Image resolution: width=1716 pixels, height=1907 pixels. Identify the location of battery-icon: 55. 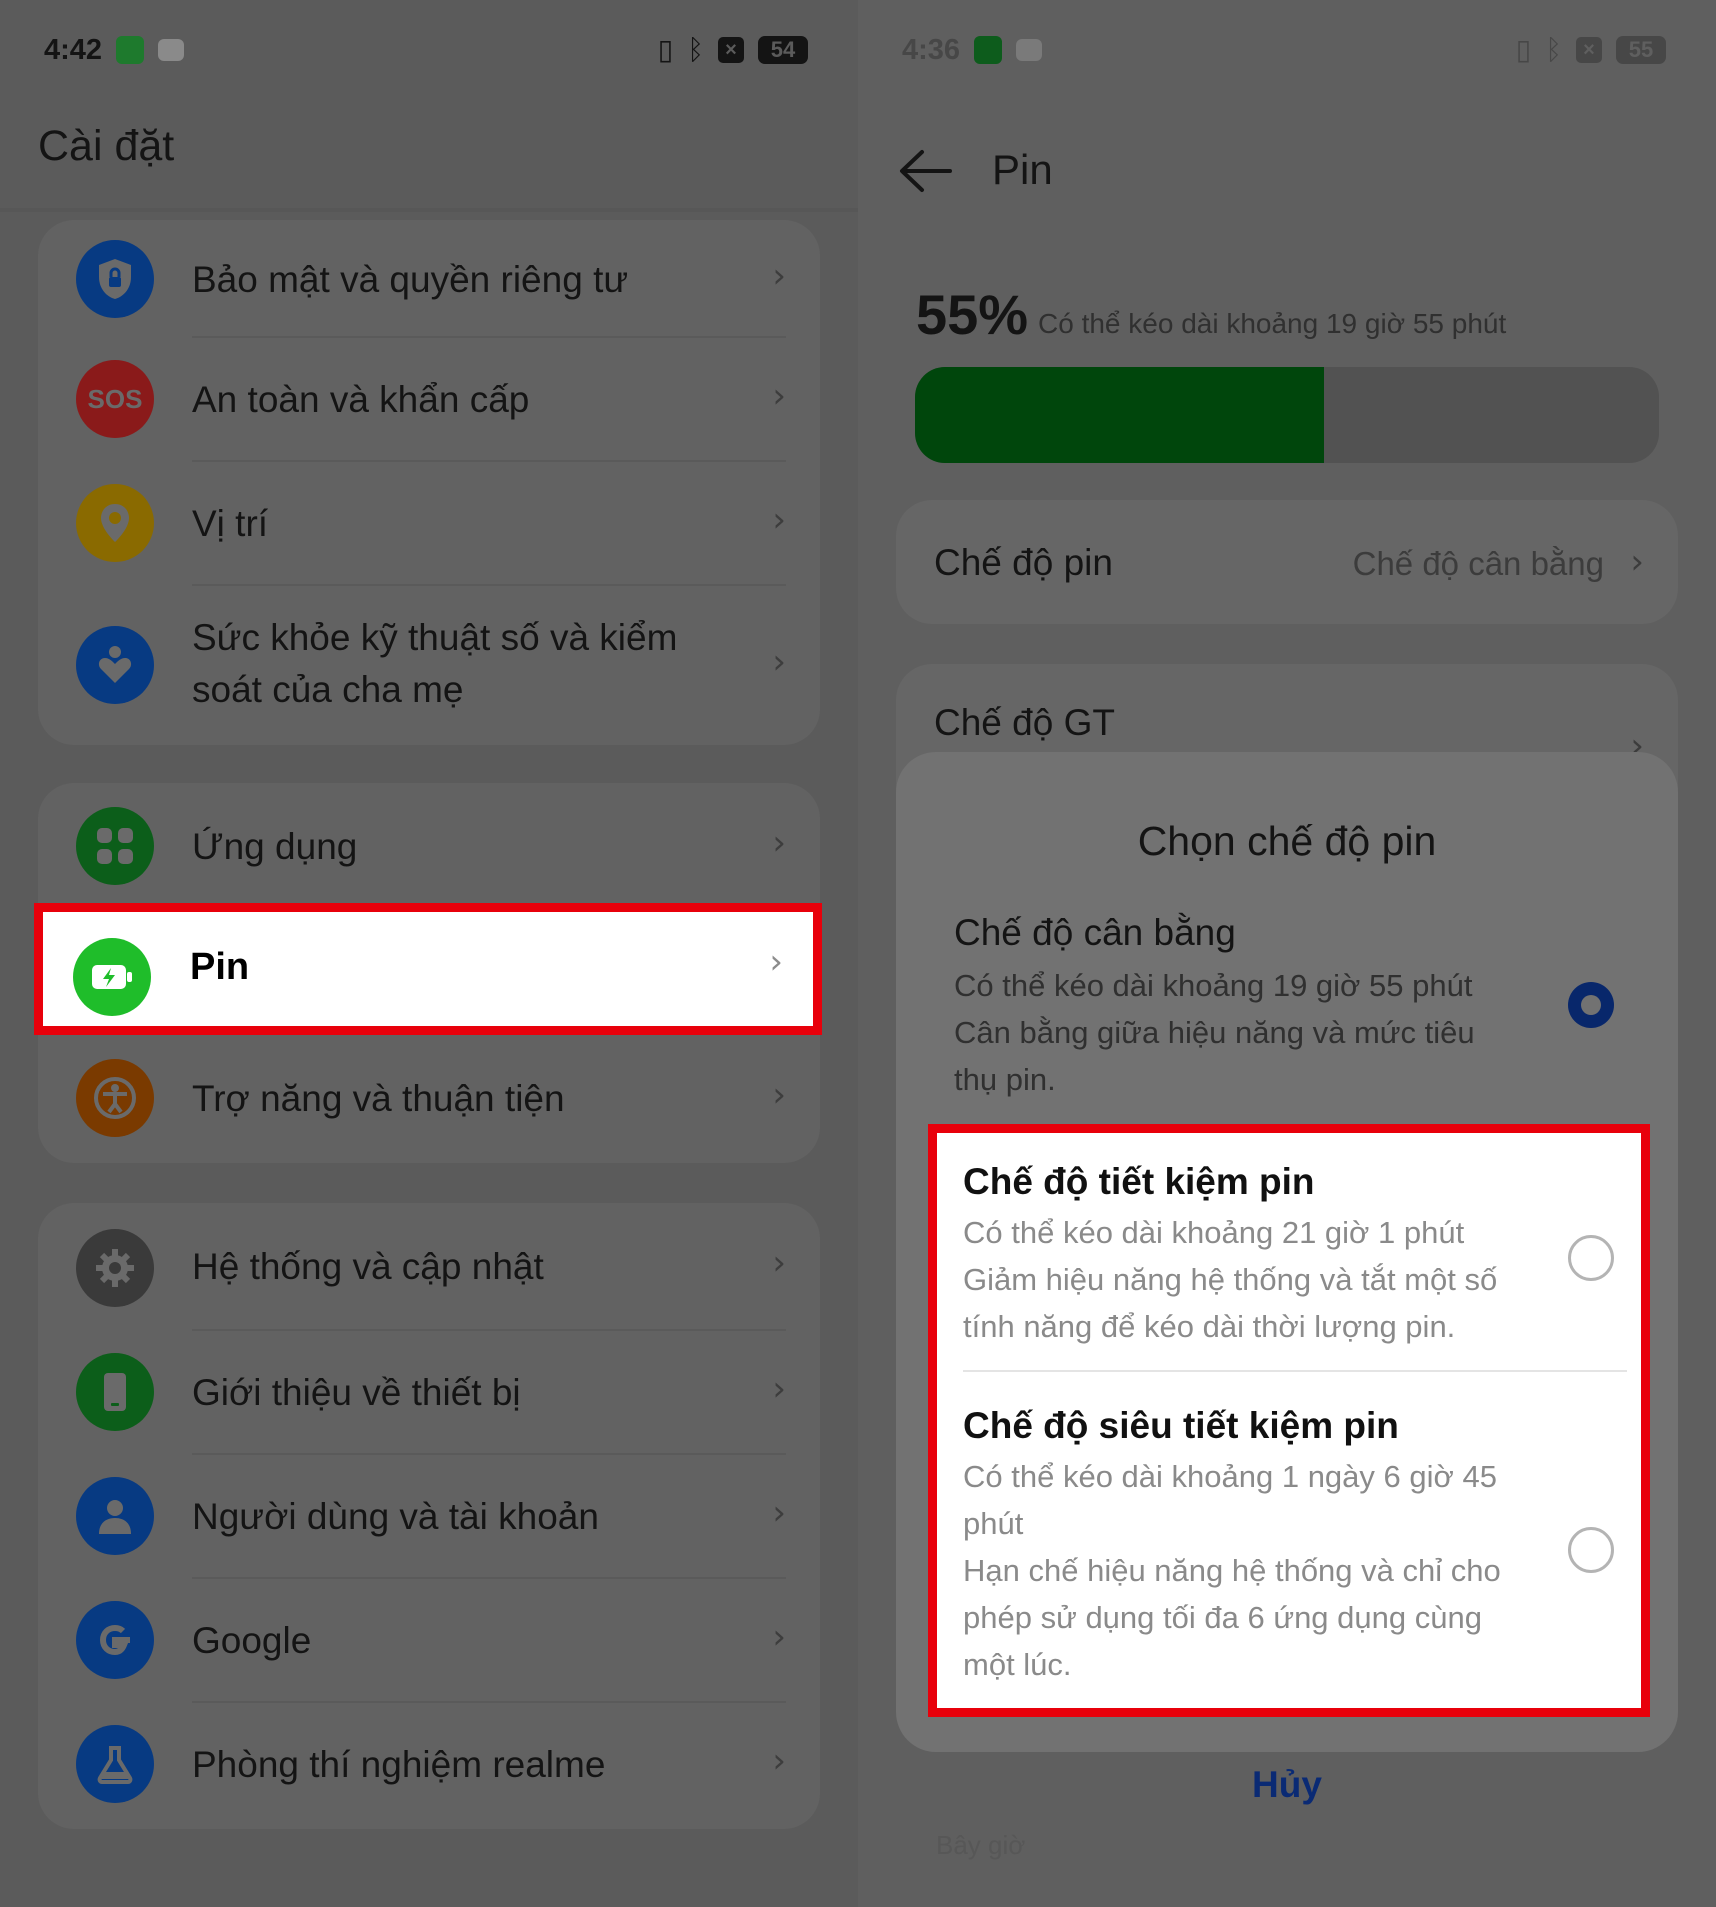
(1641, 50).